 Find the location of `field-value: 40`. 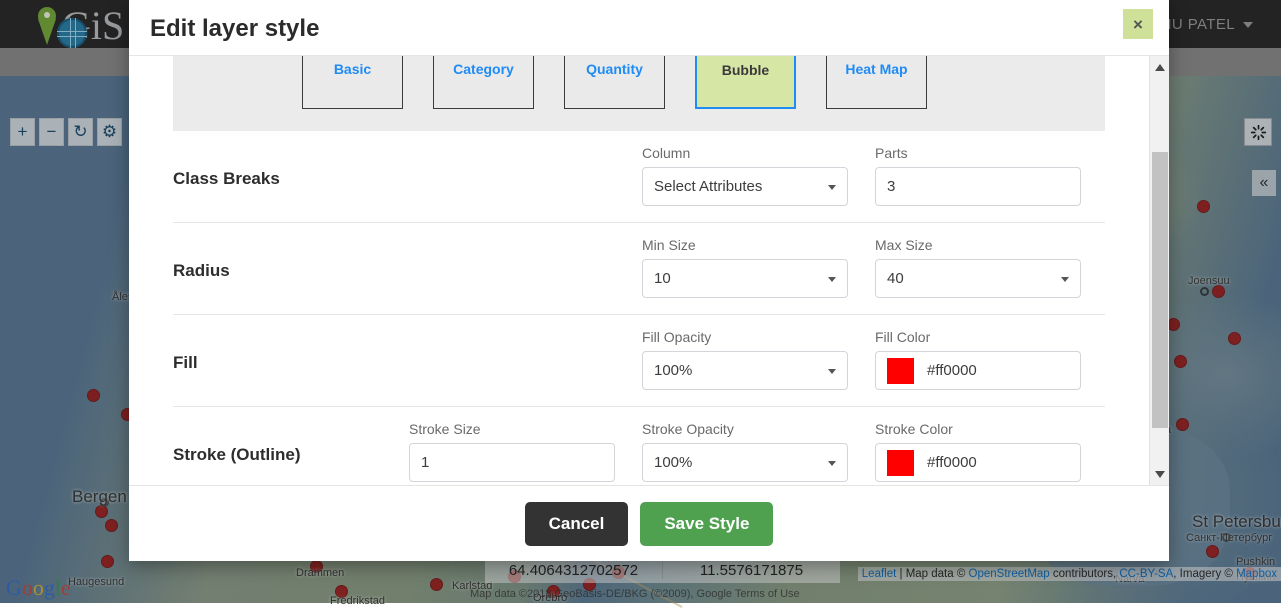

field-value: 40 is located at coordinates (895, 278).